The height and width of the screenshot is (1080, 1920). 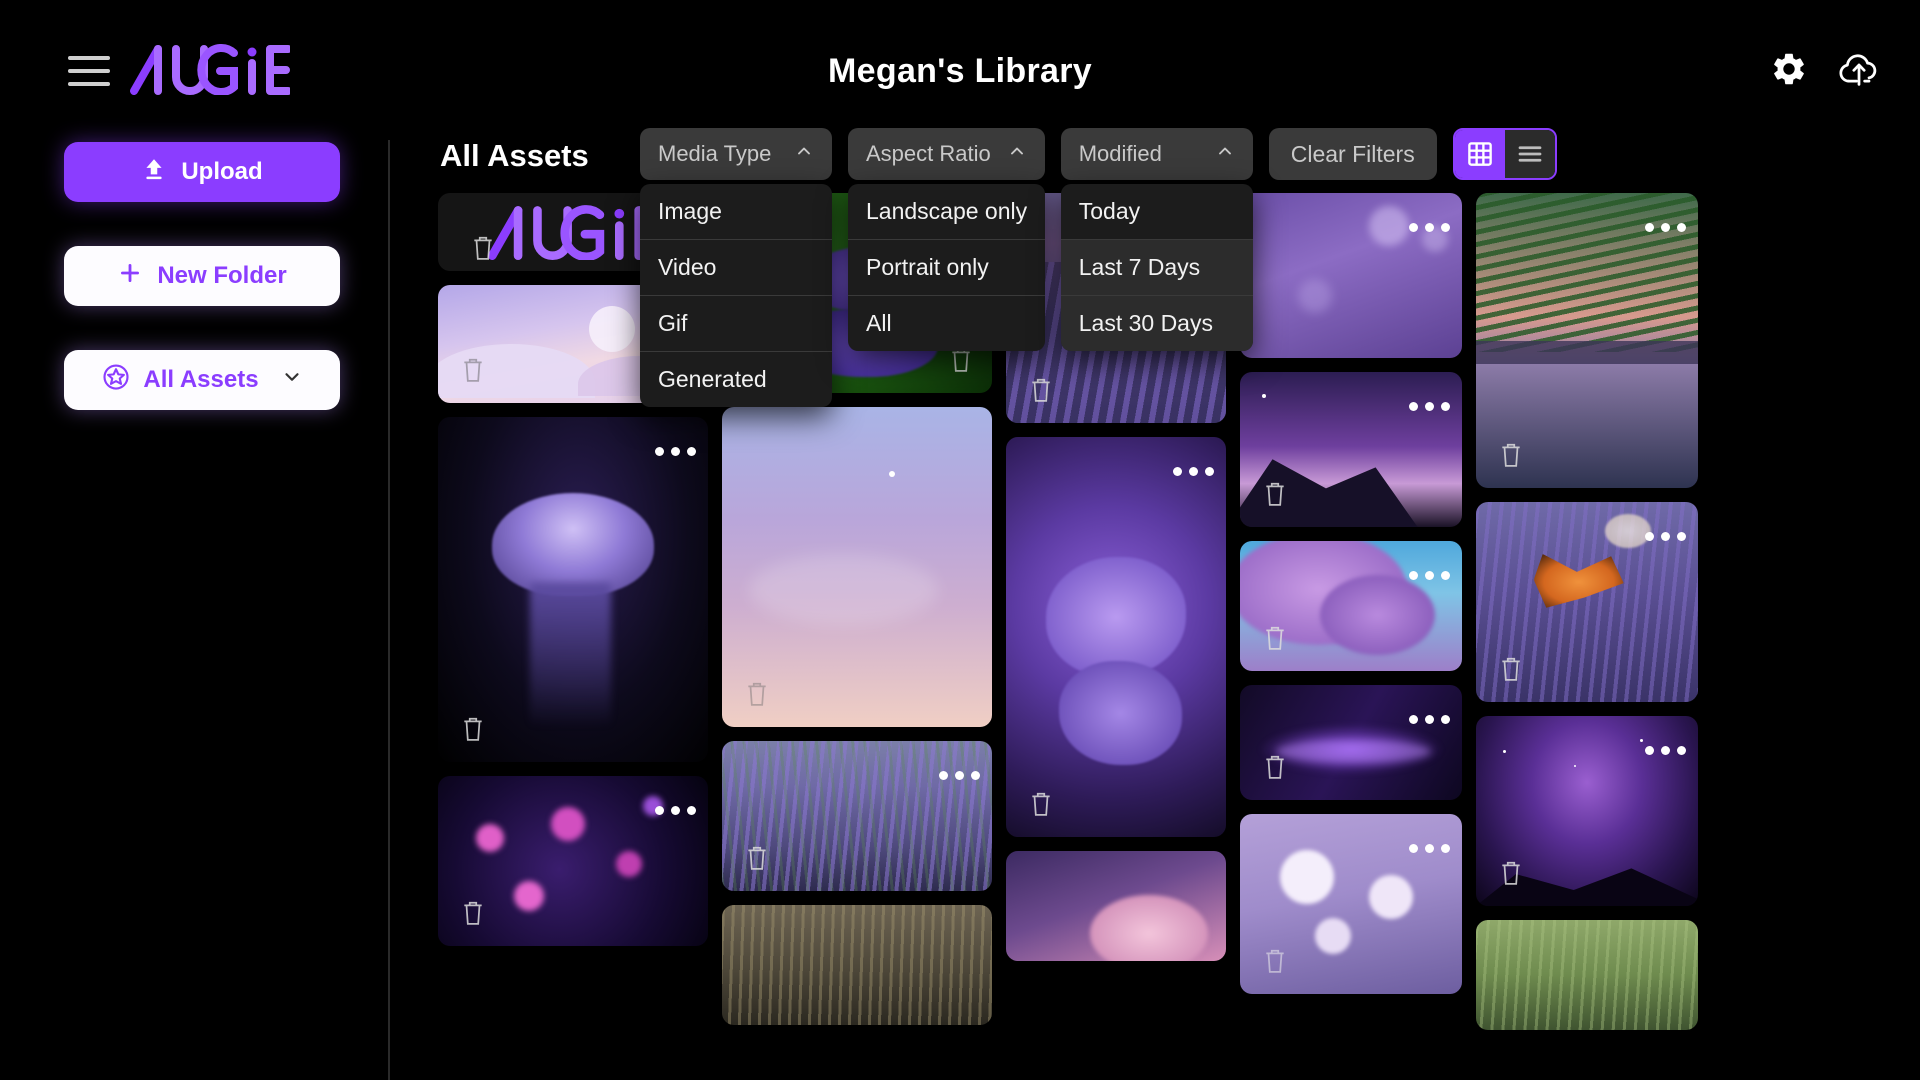 I want to click on new-folder-button: New Folder, so click(x=202, y=276).